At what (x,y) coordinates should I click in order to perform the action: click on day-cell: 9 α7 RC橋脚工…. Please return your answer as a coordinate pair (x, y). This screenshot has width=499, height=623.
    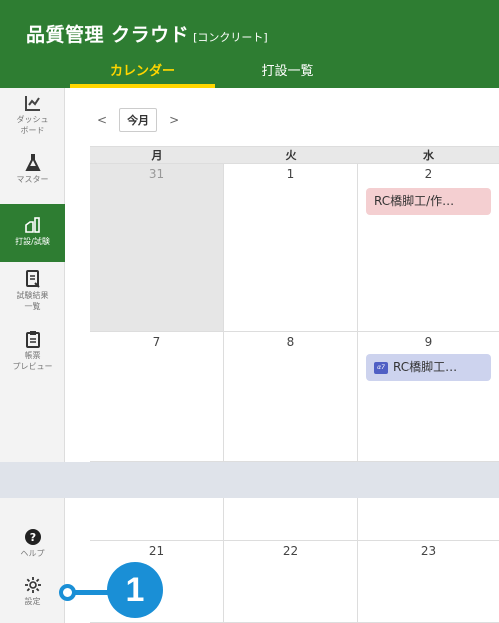
    Looking at the image, I should click on (428, 397).